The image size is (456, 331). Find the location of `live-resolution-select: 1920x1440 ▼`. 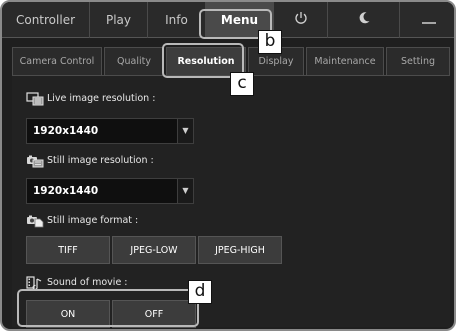

live-resolution-select: 1920x1440 ▼ is located at coordinates (110, 131).